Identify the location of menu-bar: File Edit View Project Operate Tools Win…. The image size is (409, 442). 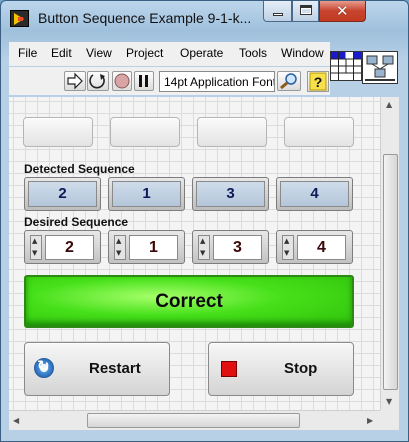
(169, 54).